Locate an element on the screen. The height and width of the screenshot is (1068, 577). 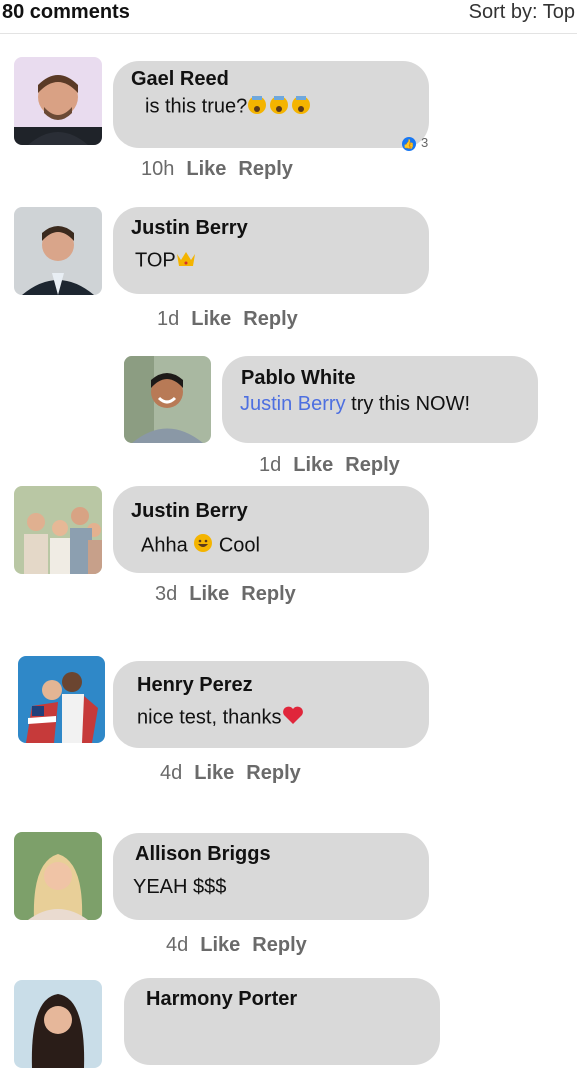
comment-author: Gael Reed is located at coordinates (180, 79).